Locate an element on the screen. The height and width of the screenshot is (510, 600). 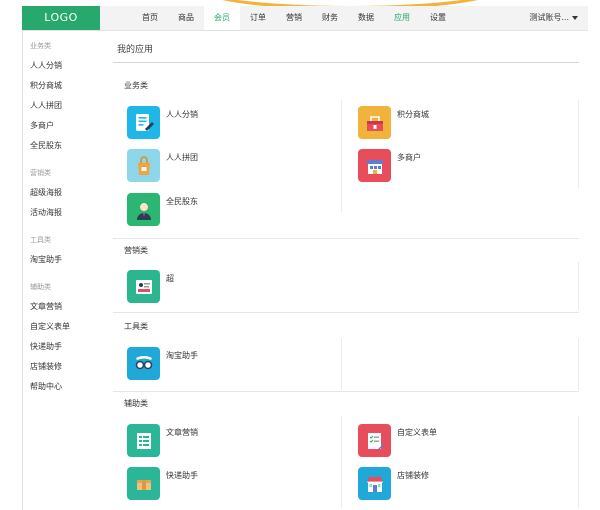
nav-products: 商品 is located at coordinates (186, 18).